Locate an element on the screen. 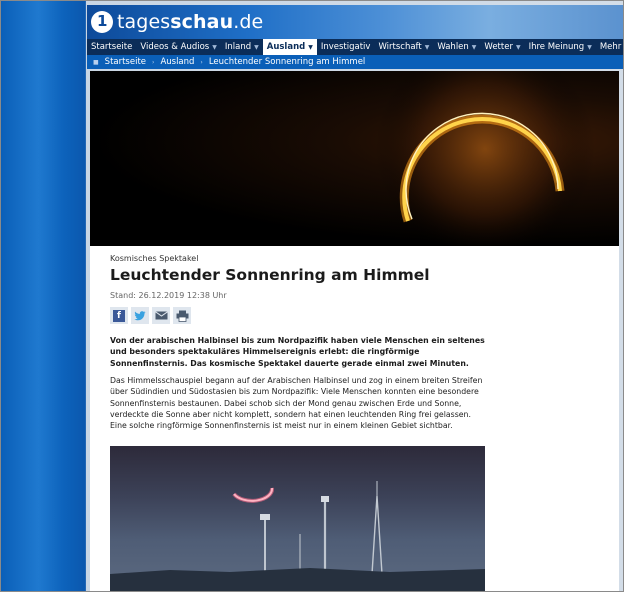 This screenshot has width=624, height=592. share-bar: f is located at coordinates (150, 315).